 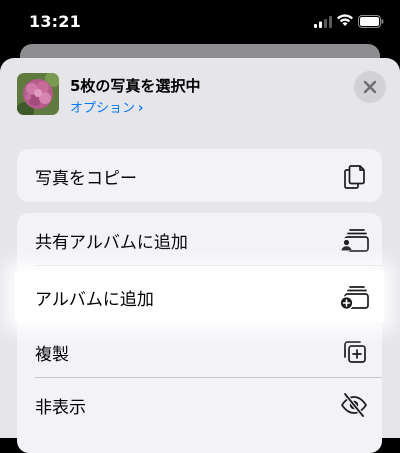 I want to click on options-label: オプション, so click(x=103, y=108).